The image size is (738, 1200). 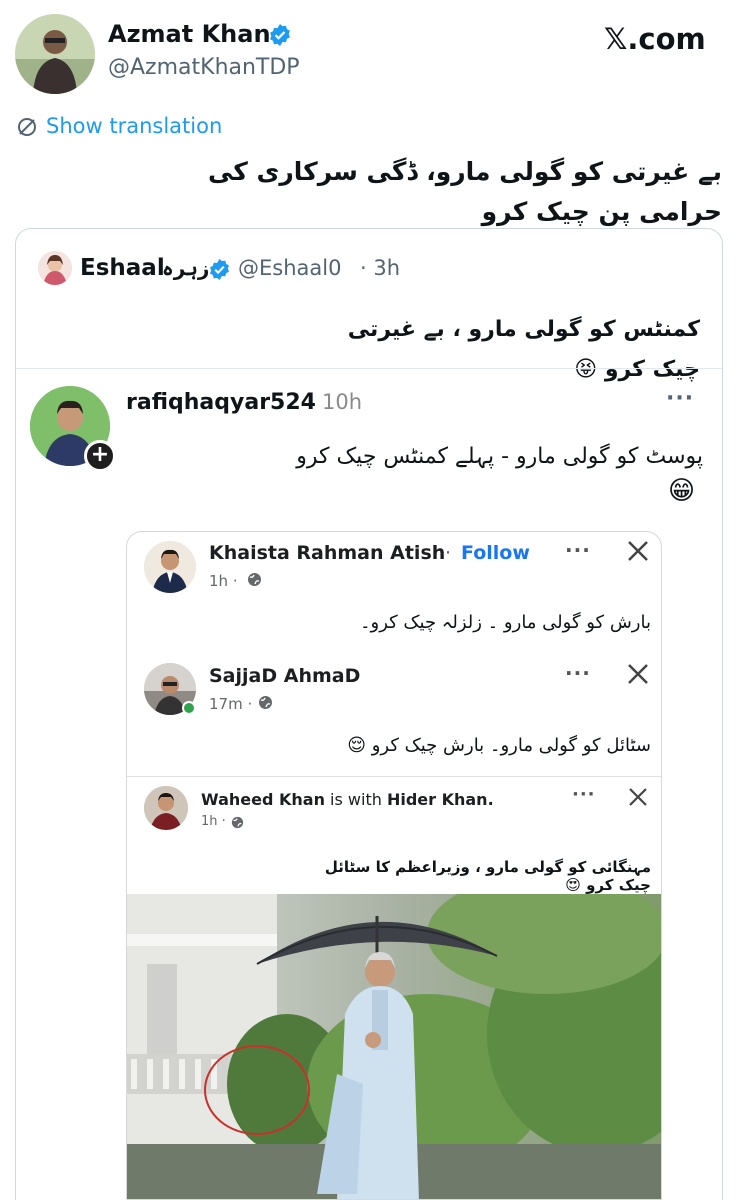 I want to click on quote-text: کمنٹس کو گولی مارو ، بے غیرتی چیک کرو 😝, so click(x=515, y=350).